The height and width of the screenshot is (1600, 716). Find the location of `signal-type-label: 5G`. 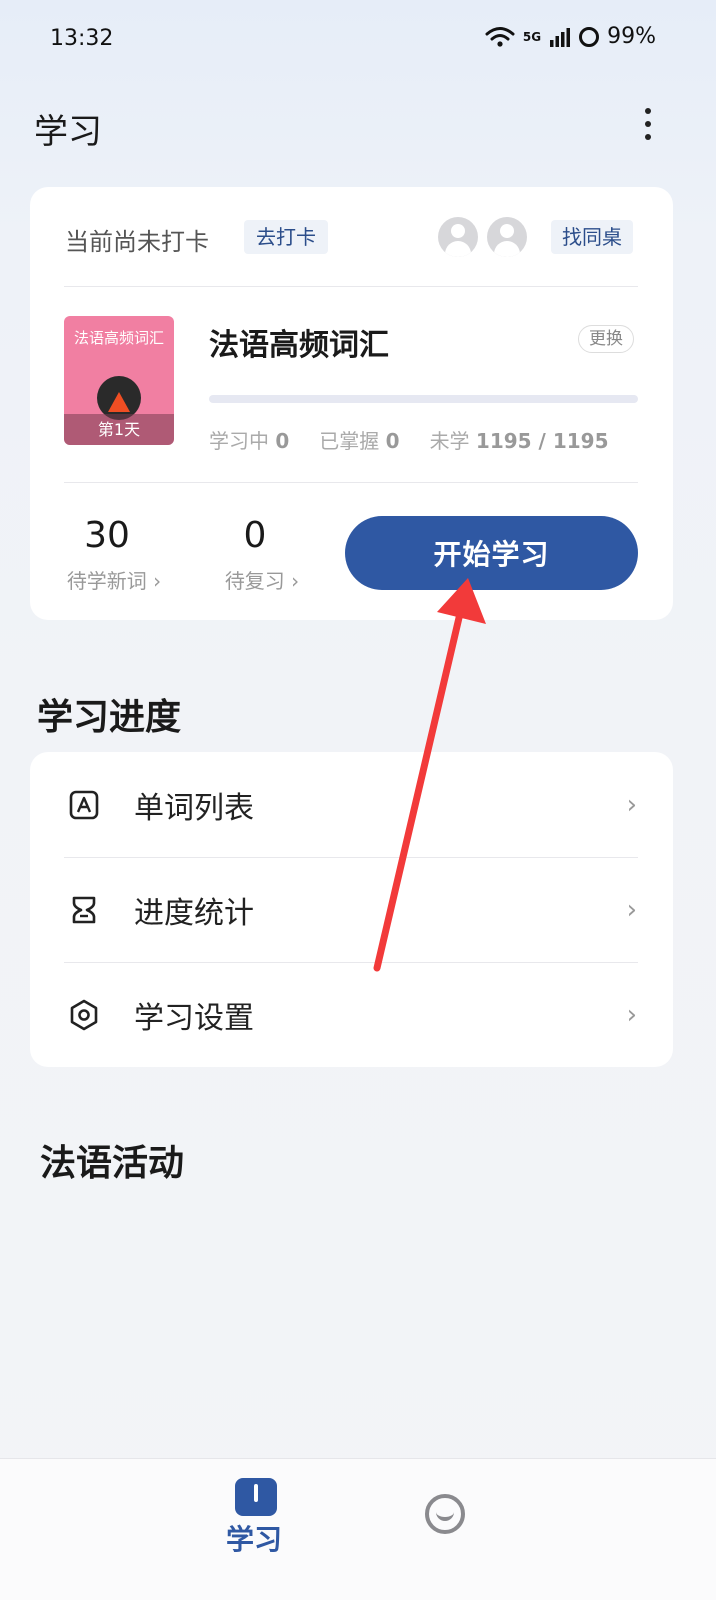

signal-type-label: 5G is located at coordinates (532, 36).